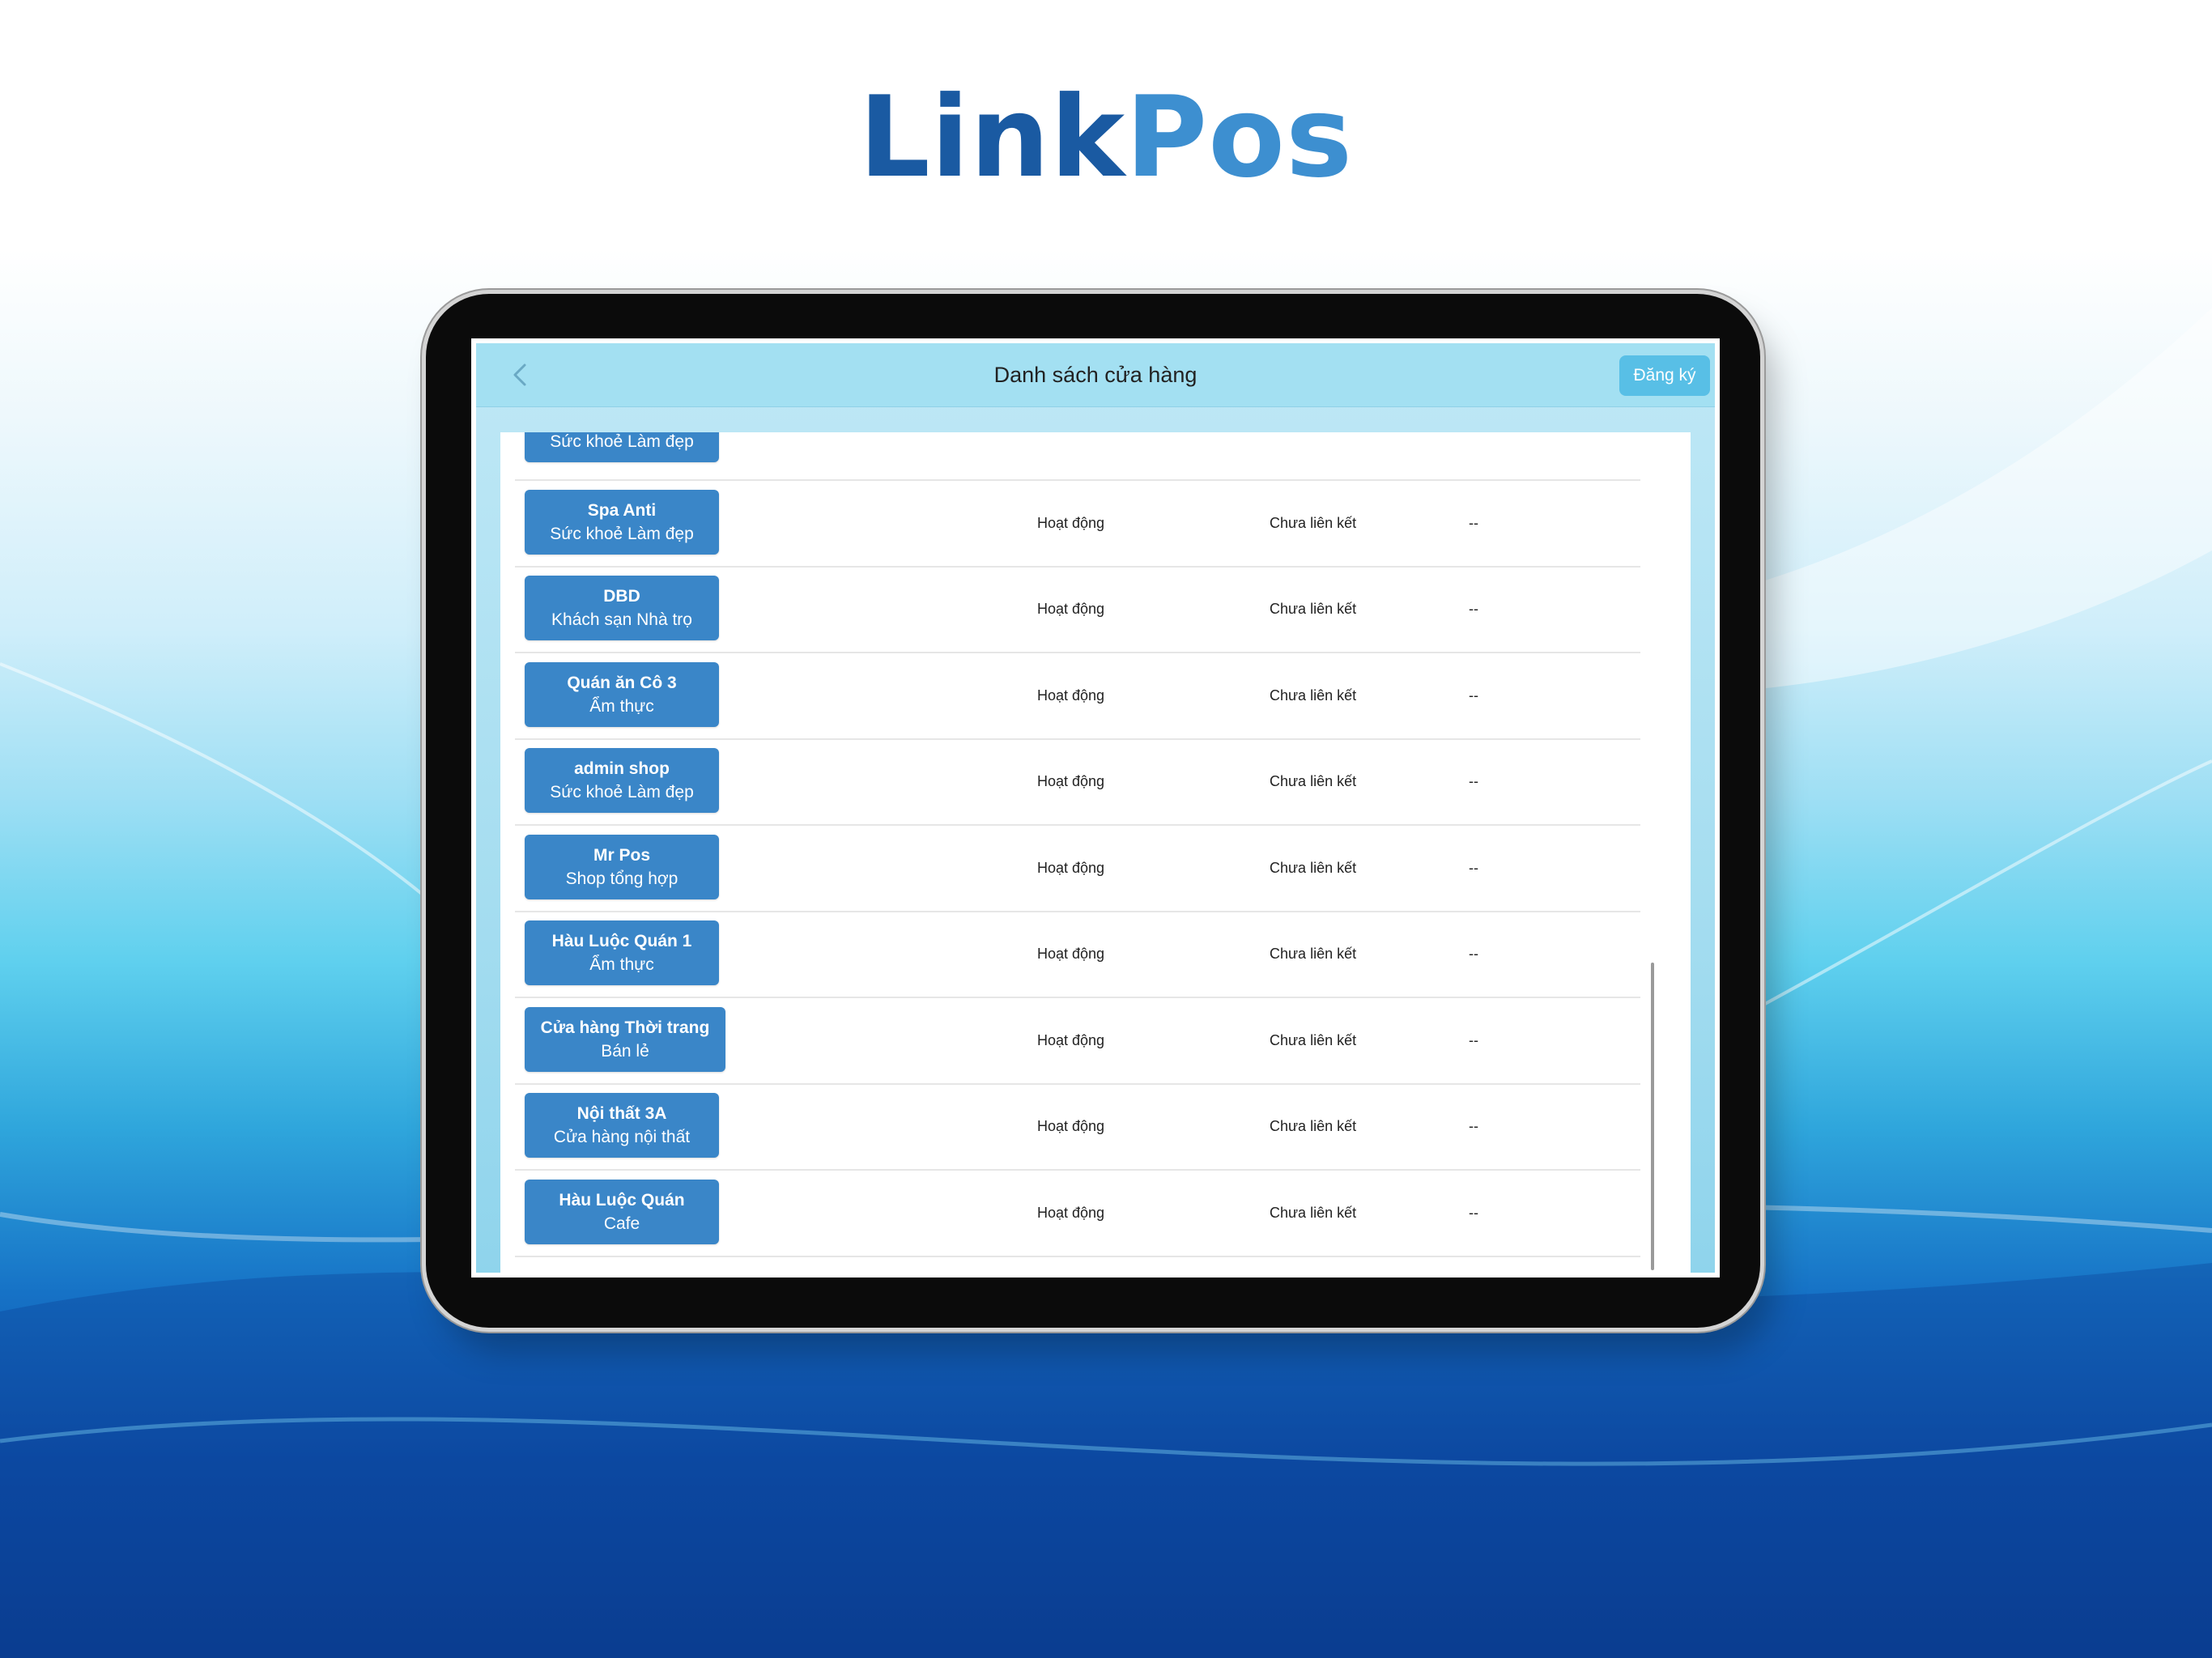 The width and height of the screenshot is (2212, 1658). I want to click on store-category: Cafe, so click(622, 1223).